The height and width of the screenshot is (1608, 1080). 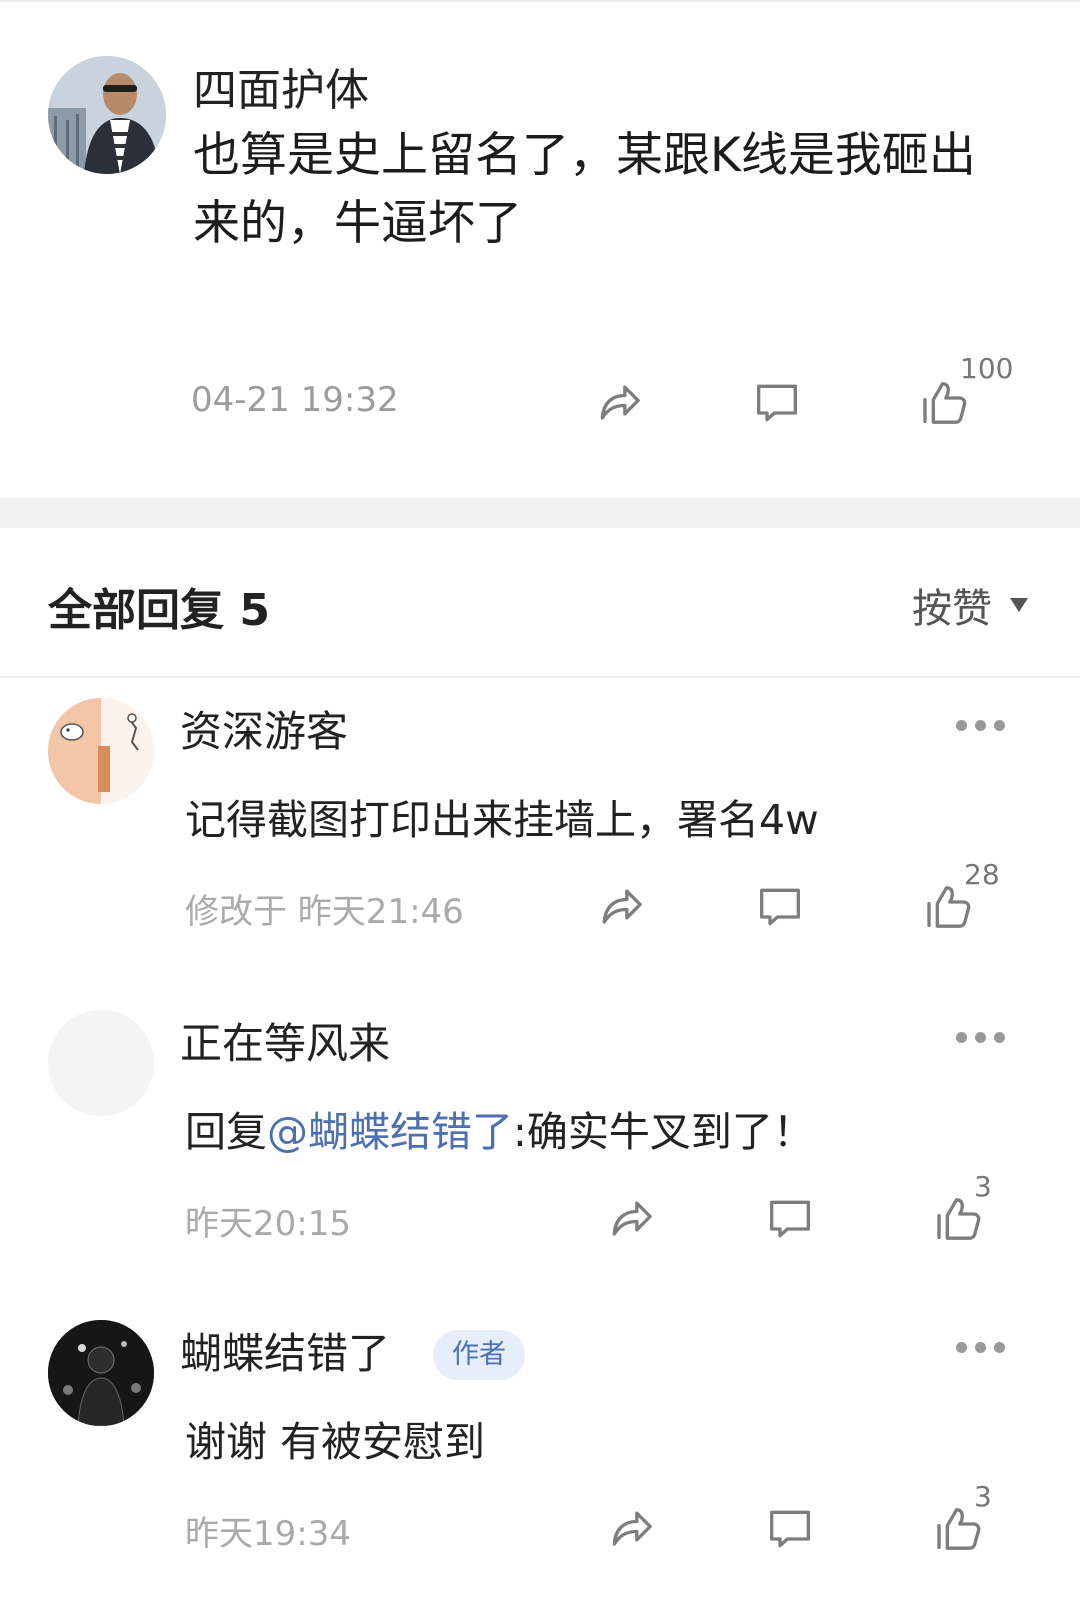 What do you see at coordinates (335, 1442) in the screenshot?
I see `reply-content: 谢谢 有被安慰到` at bounding box center [335, 1442].